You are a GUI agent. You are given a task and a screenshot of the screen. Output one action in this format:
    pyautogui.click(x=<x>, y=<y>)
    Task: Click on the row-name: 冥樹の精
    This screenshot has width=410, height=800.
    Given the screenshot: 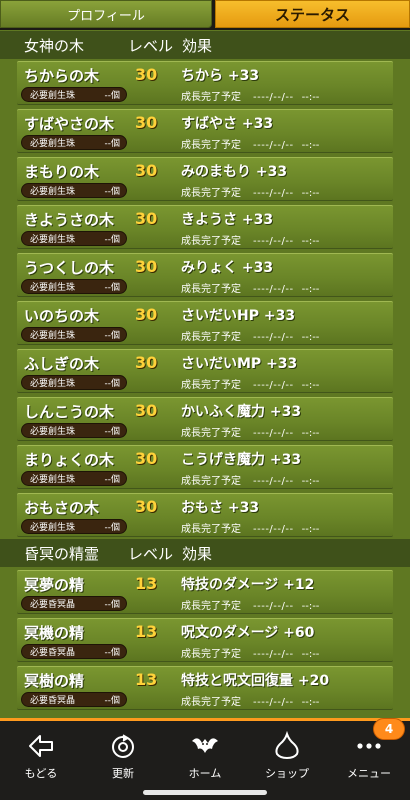 What is the action you would take?
    pyautogui.click(x=54, y=681)
    